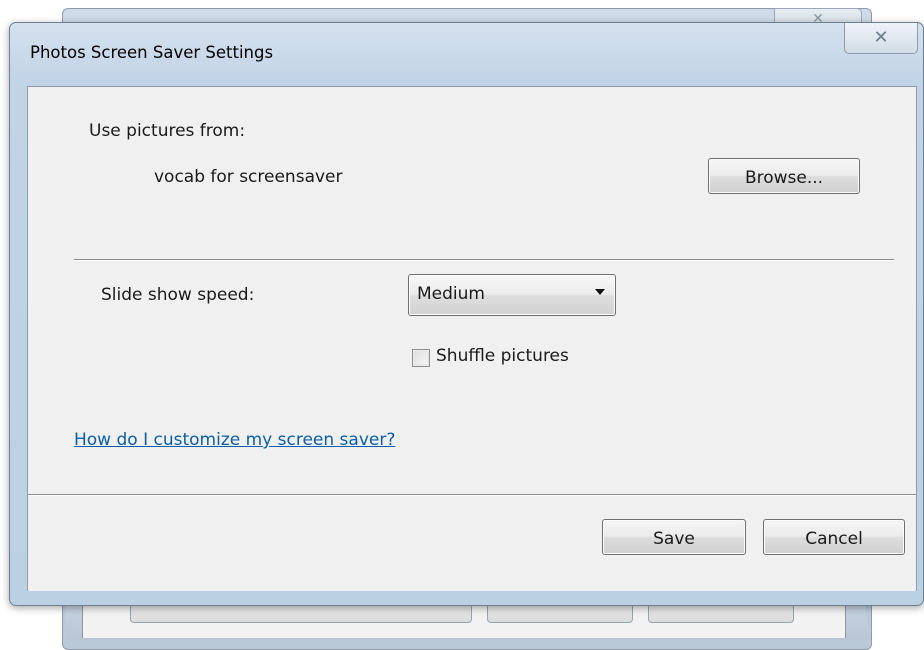 This screenshot has height=650, width=924. What do you see at coordinates (167, 131) in the screenshot?
I see `use-pictures-from-label: Use pictures from:` at bounding box center [167, 131].